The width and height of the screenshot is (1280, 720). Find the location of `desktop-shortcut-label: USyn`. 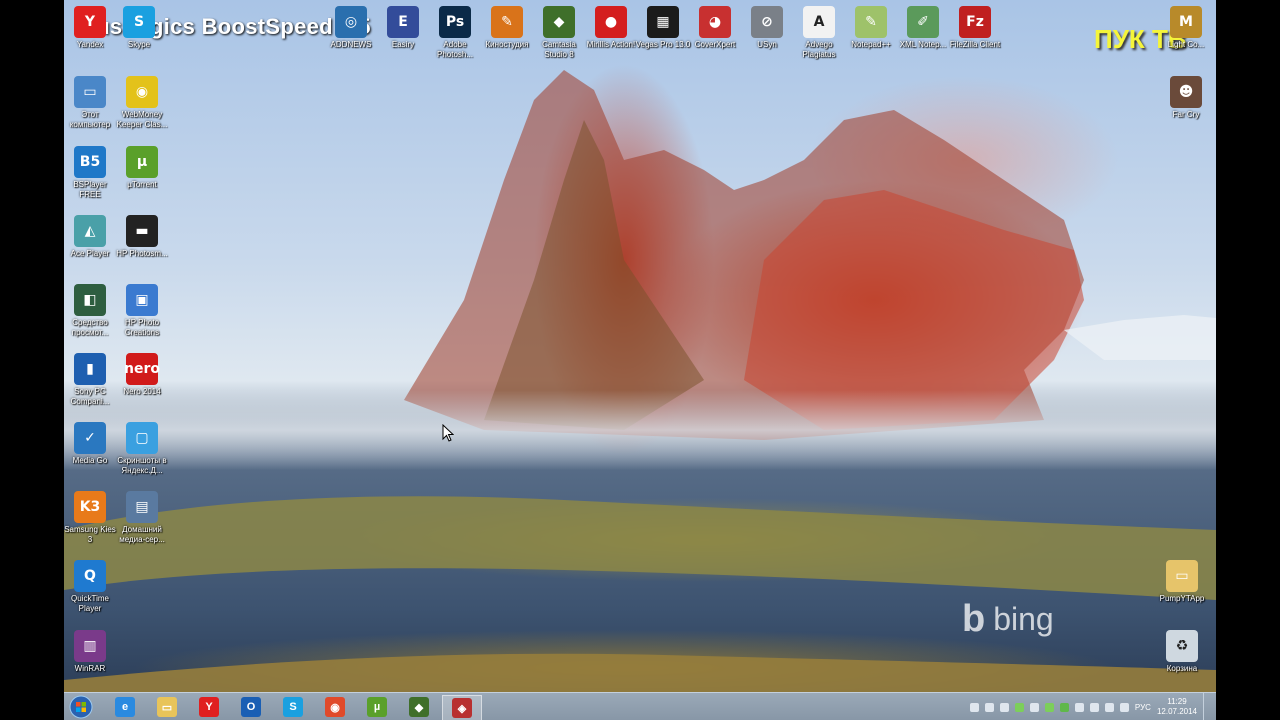

desktop-shortcut-label: USyn is located at coordinates (767, 44).